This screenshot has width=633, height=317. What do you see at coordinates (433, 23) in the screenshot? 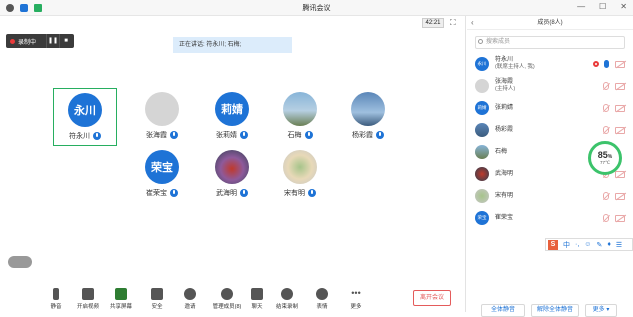
I see `meeting-timer: 42:21` at bounding box center [433, 23].